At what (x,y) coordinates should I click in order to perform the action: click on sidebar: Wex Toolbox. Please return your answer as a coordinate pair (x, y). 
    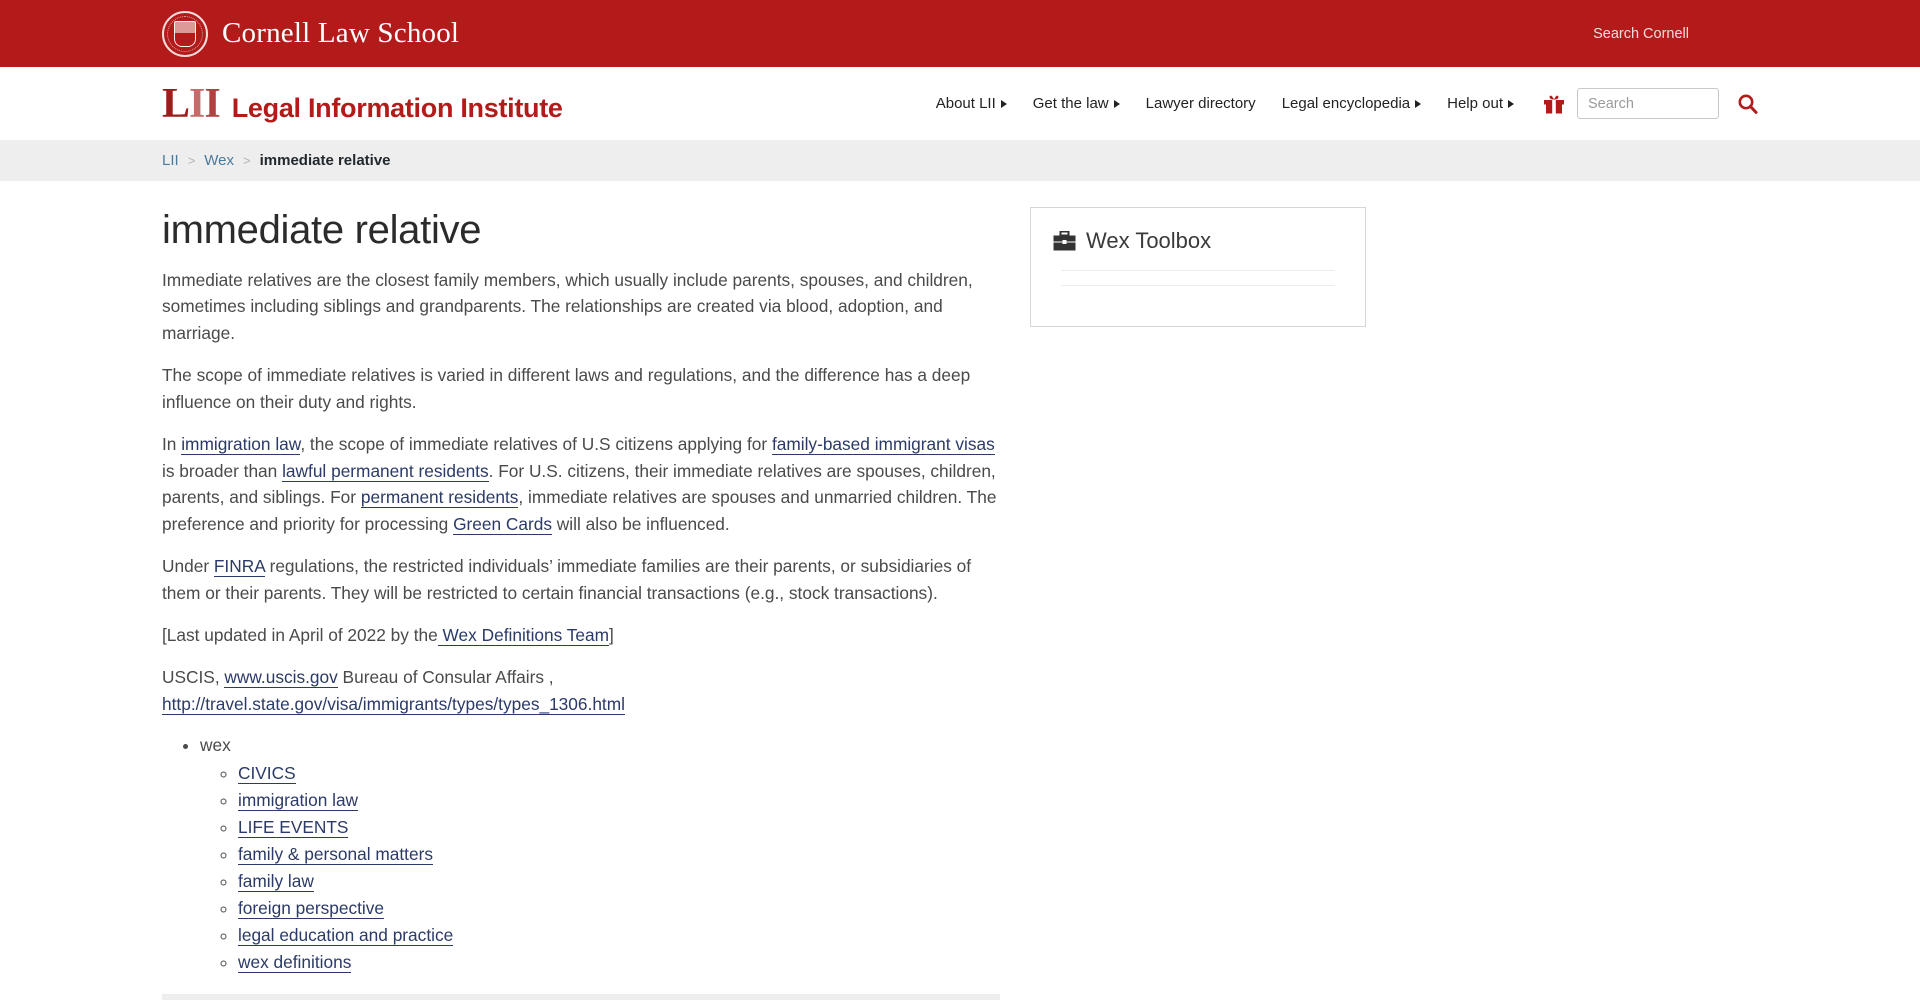
    Looking at the image, I should click on (1198, 254).